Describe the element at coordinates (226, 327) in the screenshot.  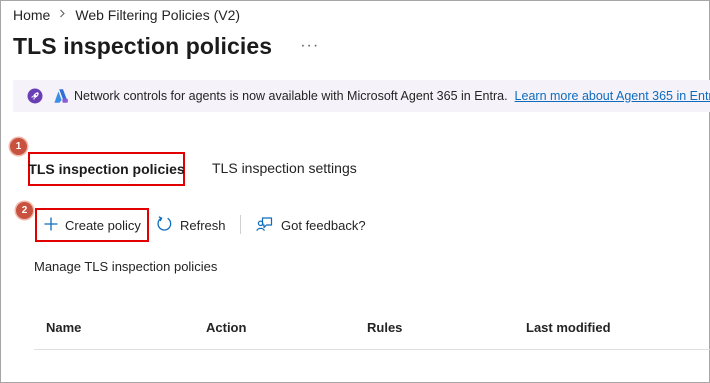
I see `column-header-action: Action` at that location.